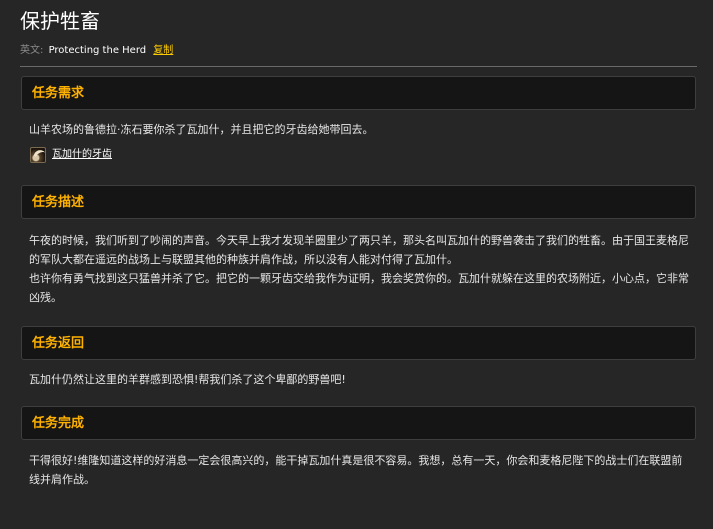 This screenshot has height=529, width=713. What do you see at coordinates (38, 155) in the screenshot?
I see `fang-icon` at bounding box center [38, 155].